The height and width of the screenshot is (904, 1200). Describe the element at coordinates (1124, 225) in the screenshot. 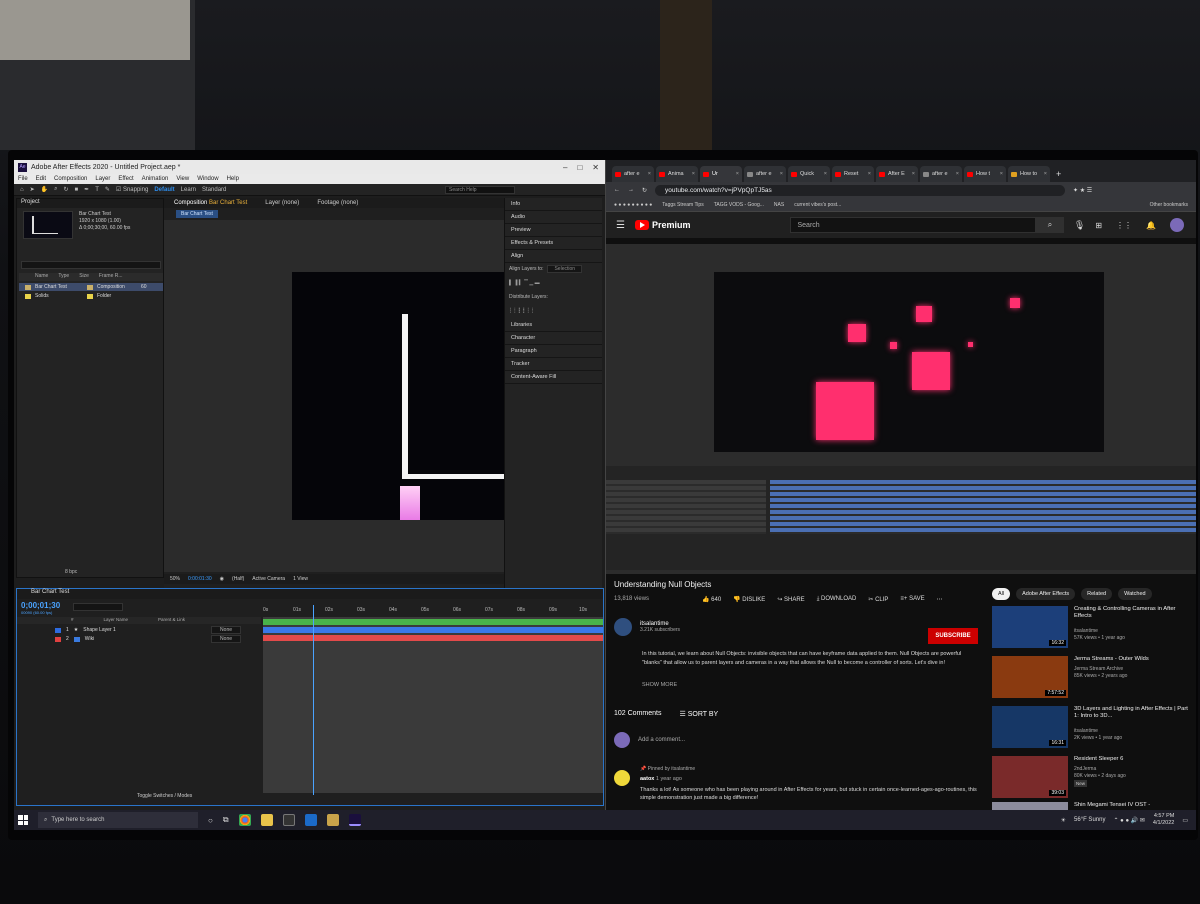

I see `apps-icon: ⋮⋮` at that location.